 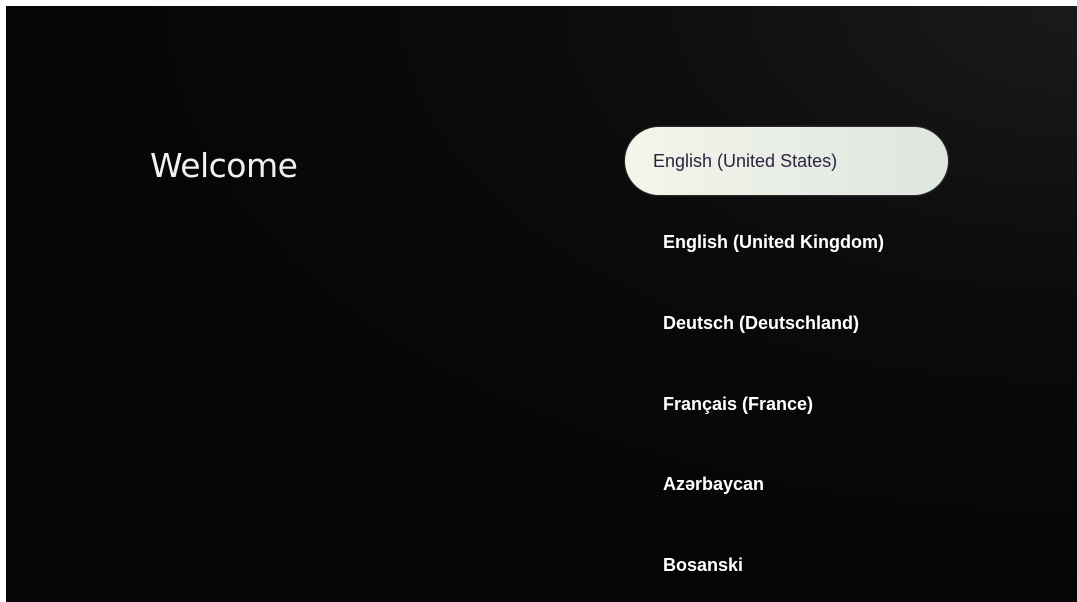 I want to click on language-option: English (United Kingdom), so click(x=773, y=242).